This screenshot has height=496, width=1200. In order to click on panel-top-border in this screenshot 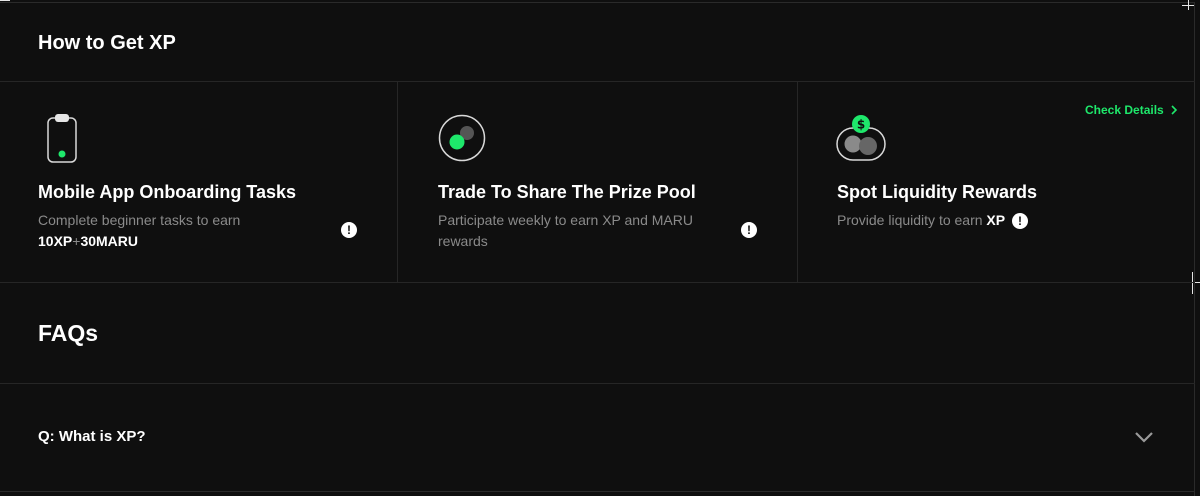, I will do `click(597, 2)`.